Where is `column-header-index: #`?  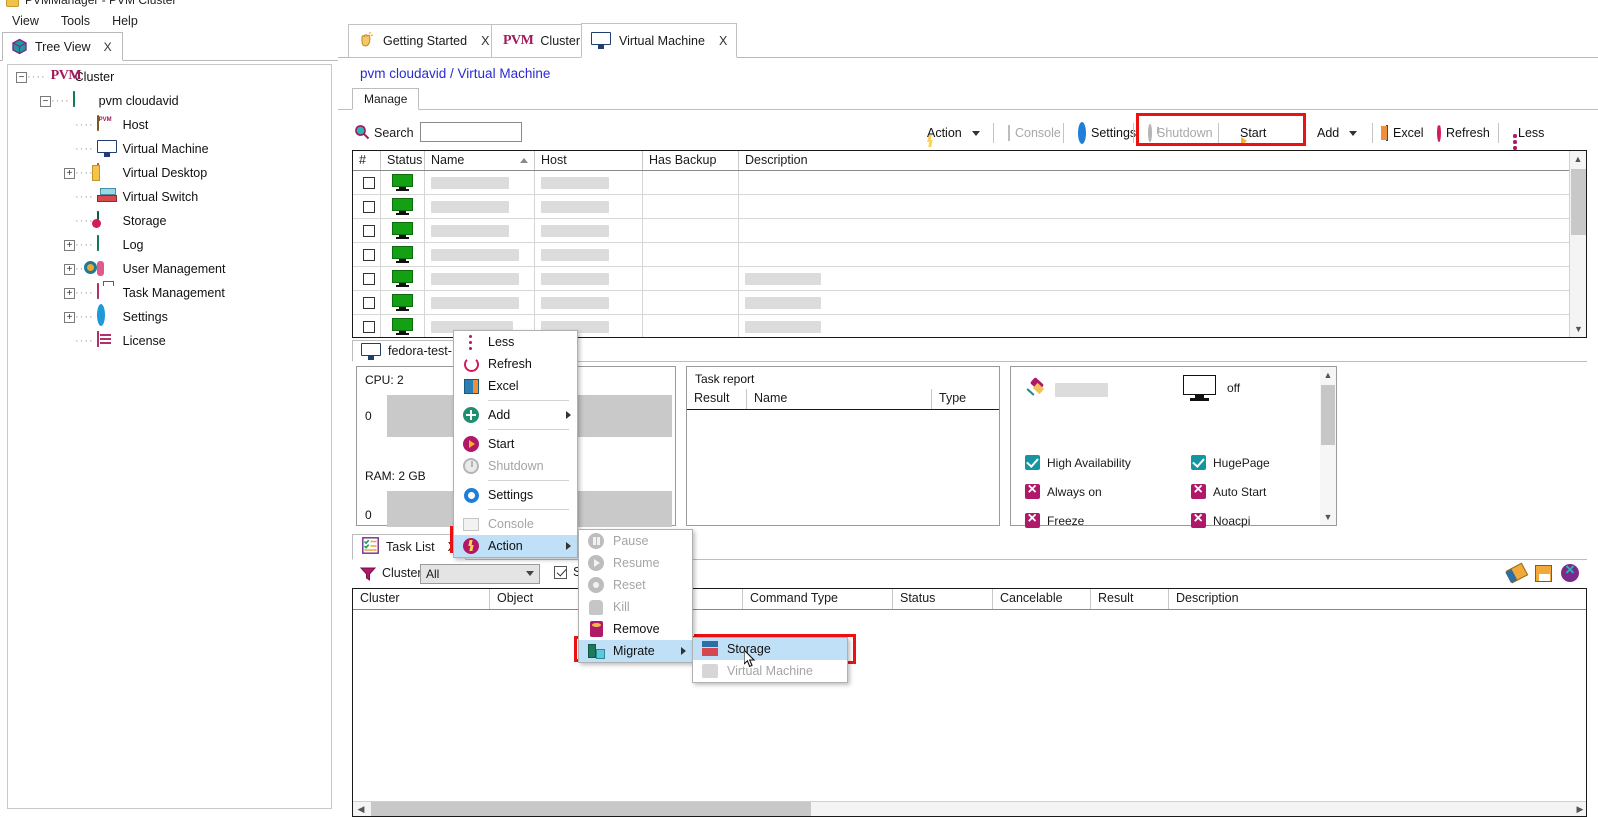
column-header-index: # is located at coordinates (367, 160).